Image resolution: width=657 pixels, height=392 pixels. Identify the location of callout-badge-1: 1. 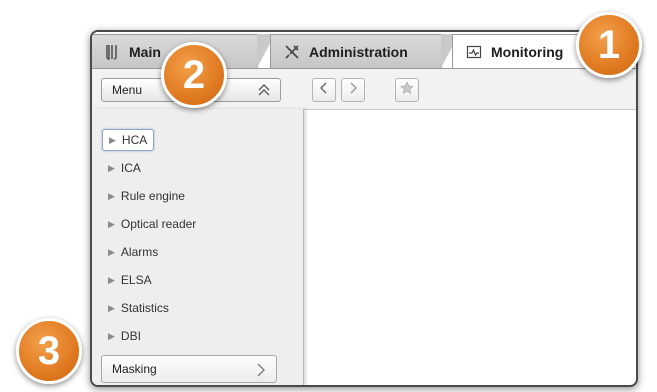
(609, 45).